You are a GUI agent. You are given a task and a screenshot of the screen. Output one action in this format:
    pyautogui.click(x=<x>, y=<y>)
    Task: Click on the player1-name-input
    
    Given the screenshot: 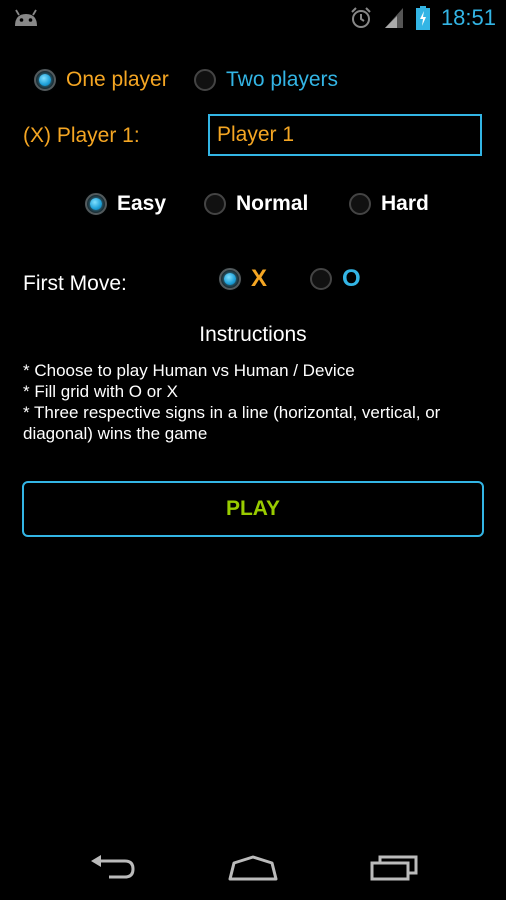 What is the action you would take?
    pyautogui.click(x=345, y=135)
    